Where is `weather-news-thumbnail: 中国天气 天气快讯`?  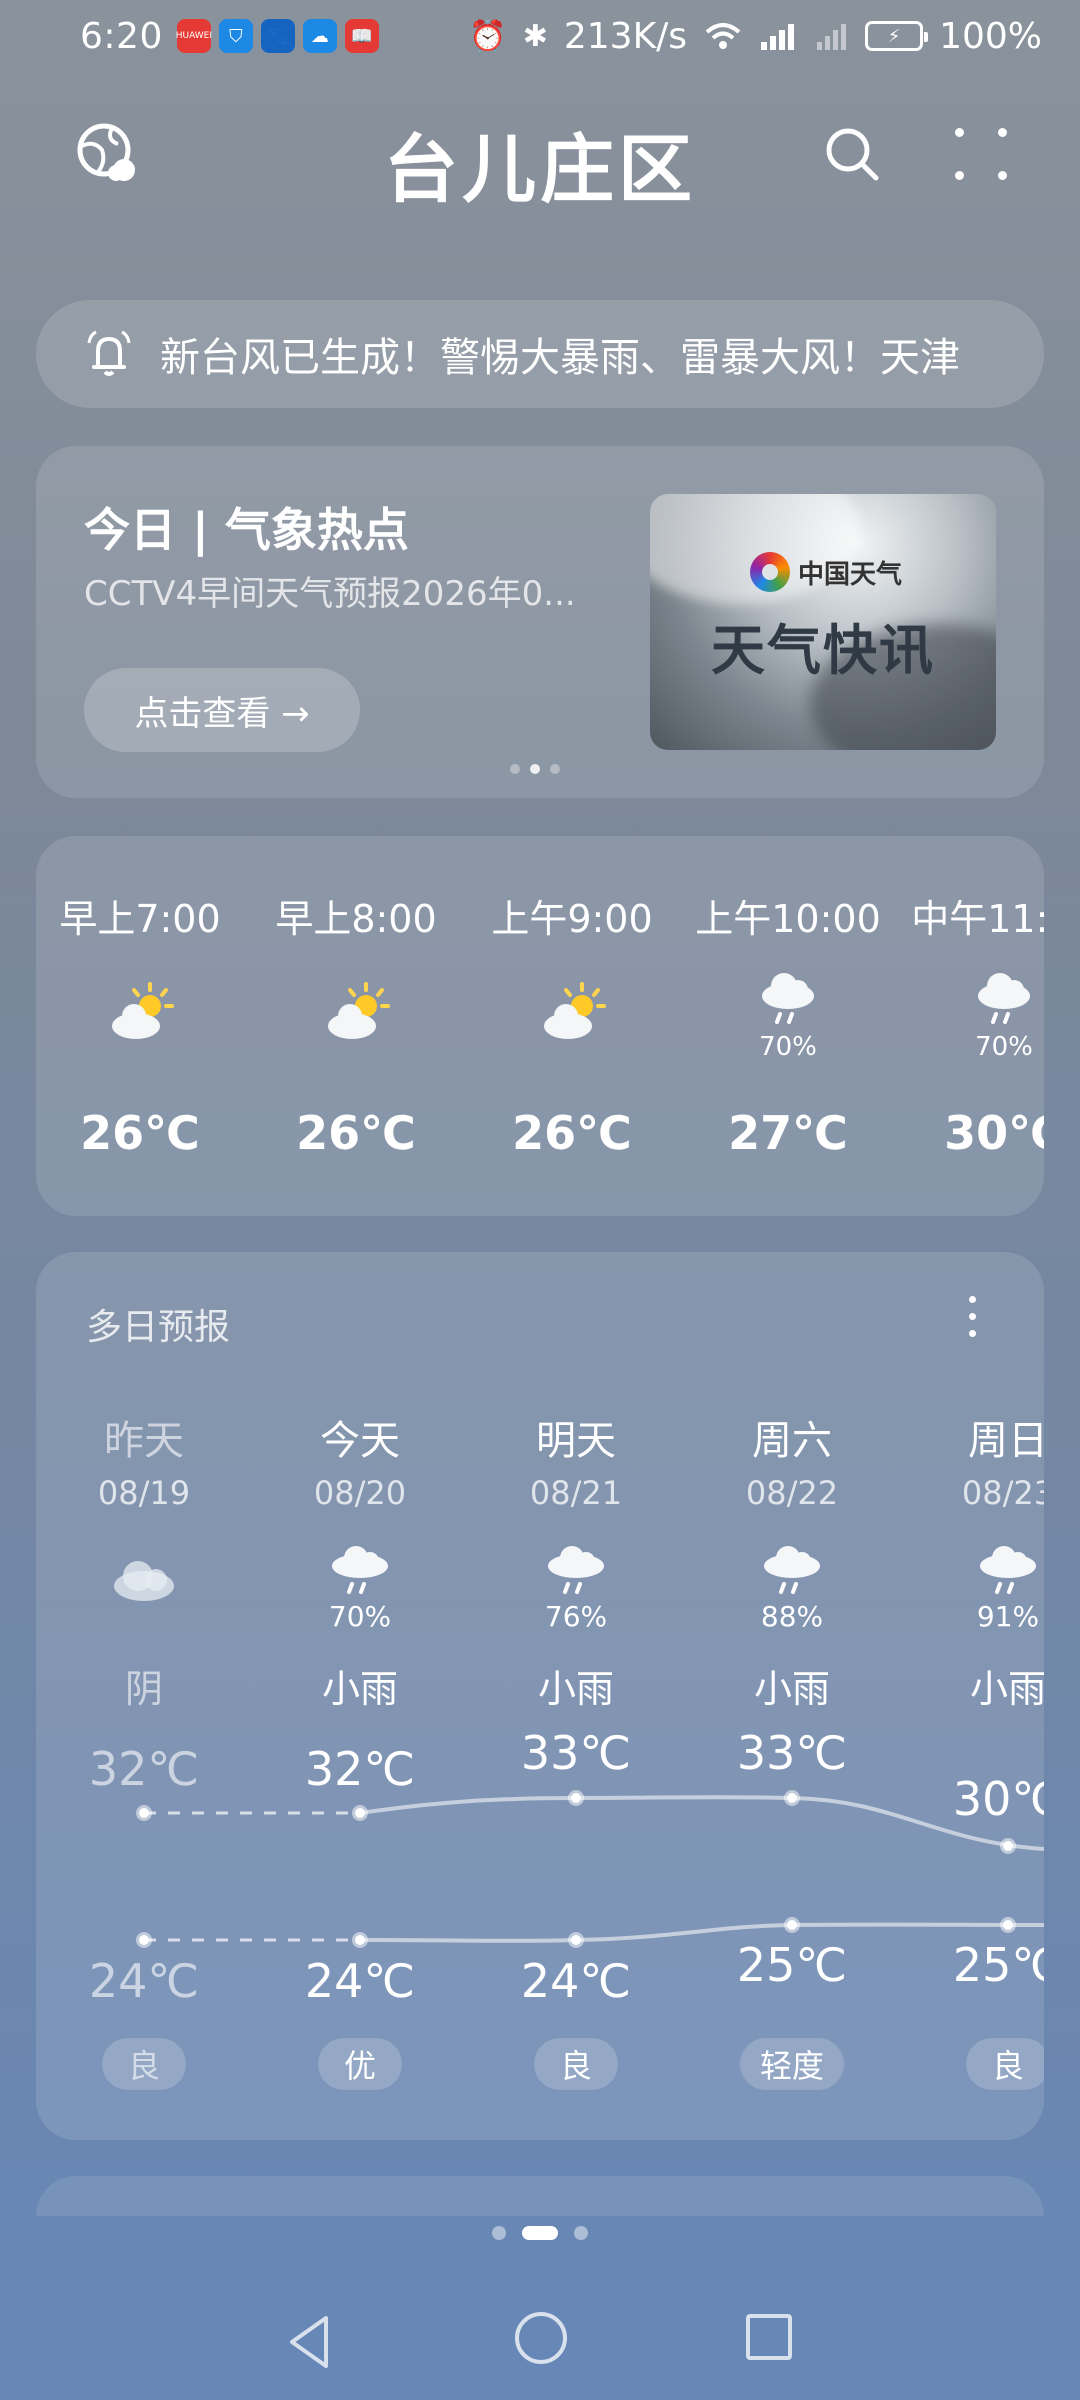 weather-news-thumbnail: 中国天气 天气快讯 is located at coordinates (823, 622).